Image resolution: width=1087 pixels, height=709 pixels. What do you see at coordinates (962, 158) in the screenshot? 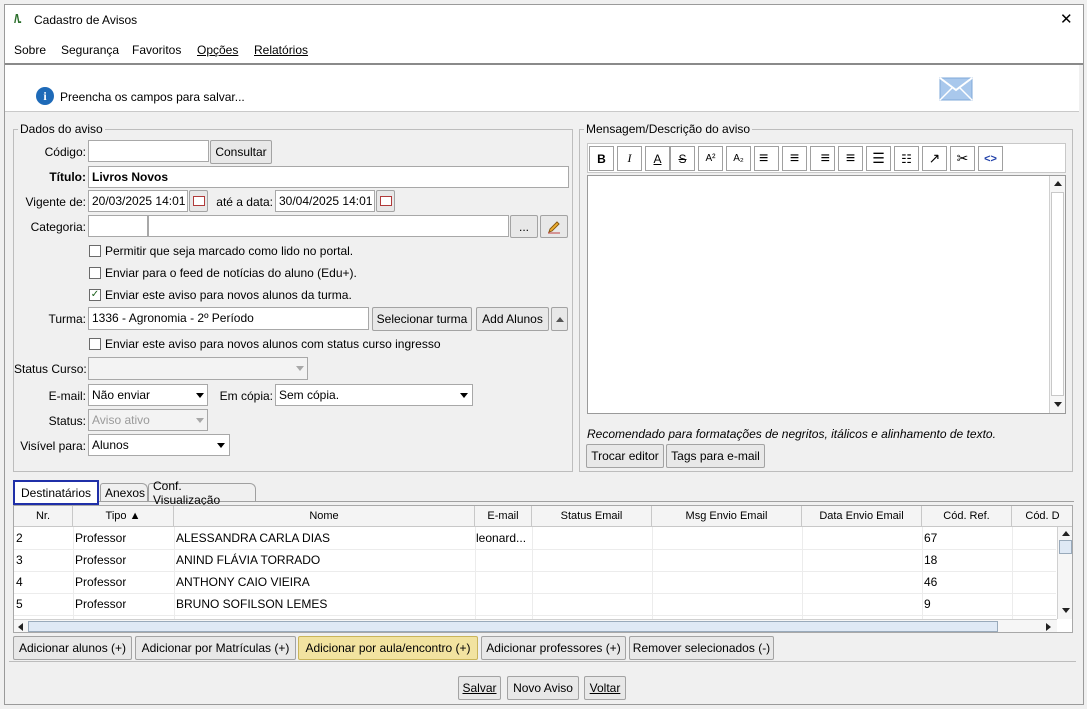
I see `cut-button: ✂` at bounding box center [962, 158].